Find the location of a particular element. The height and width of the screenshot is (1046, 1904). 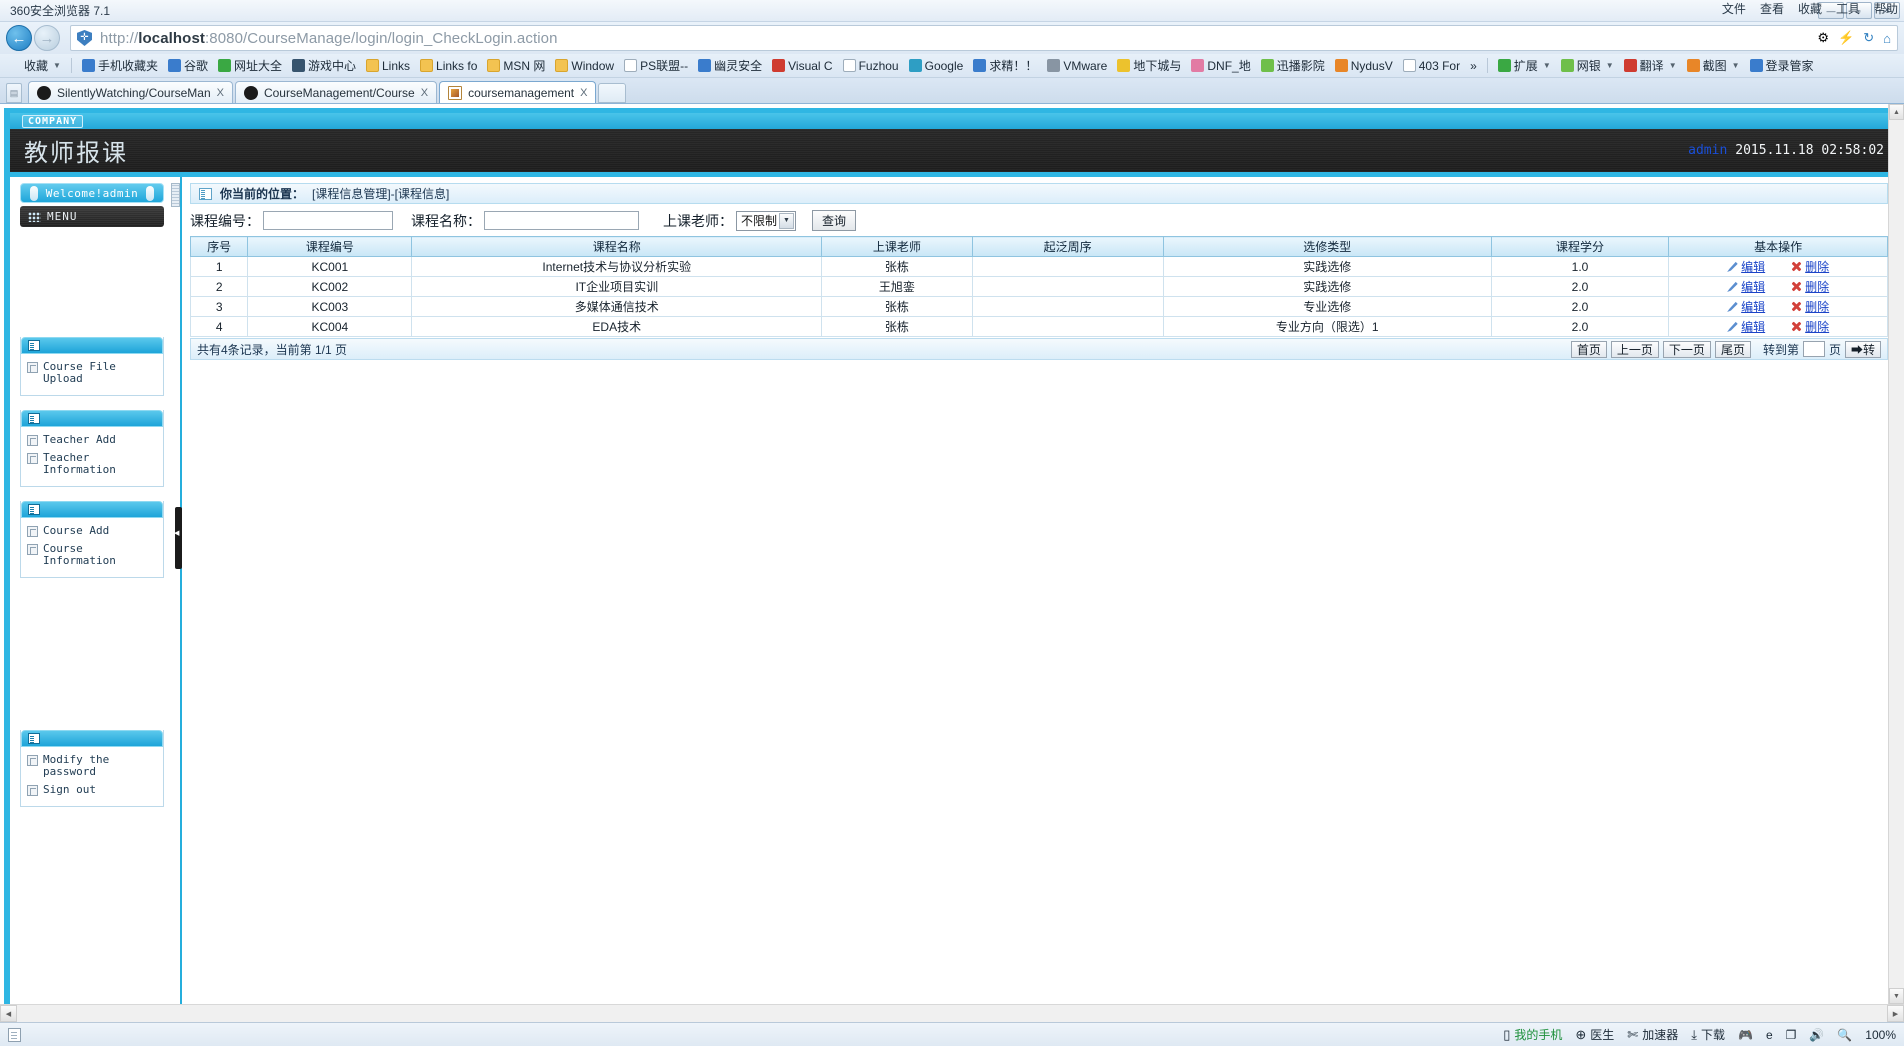

sidebar-item-teacher-add: Teacher Add is located at coordinates (93, 441).